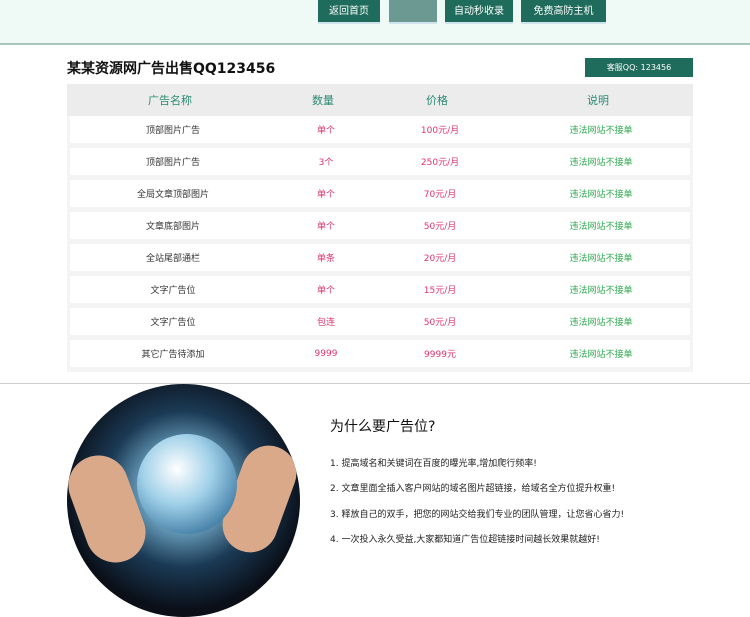  I want to click on table-row: 全局文章顶部图片 单个 70元/月 违法网站不接单, so click(380, 193).